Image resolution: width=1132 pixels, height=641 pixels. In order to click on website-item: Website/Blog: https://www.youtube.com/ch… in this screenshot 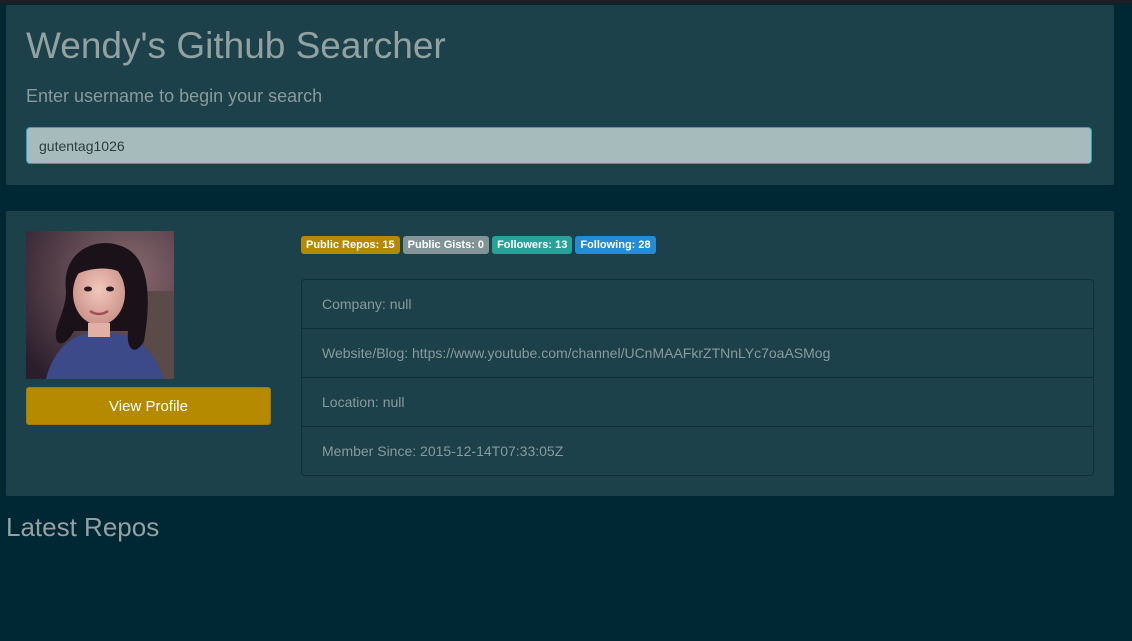, I will do `click(697, 352)`.